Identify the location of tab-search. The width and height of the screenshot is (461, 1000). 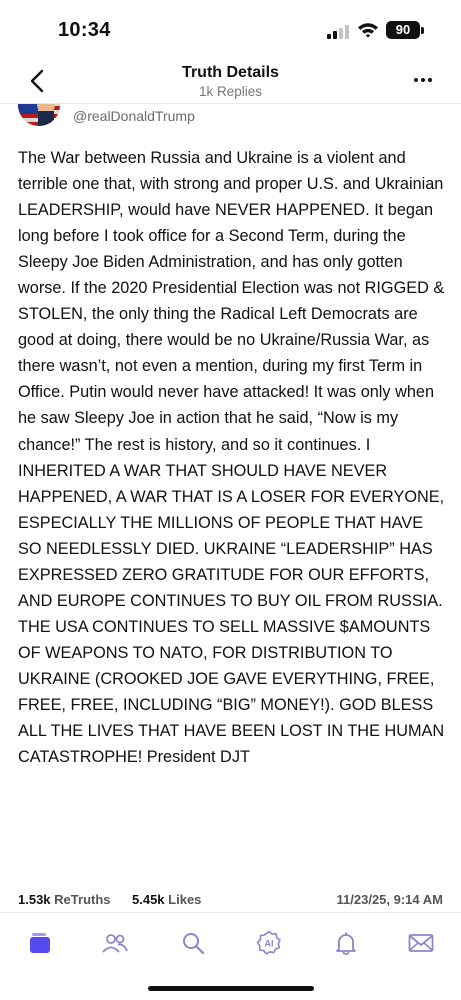
(193, 943).